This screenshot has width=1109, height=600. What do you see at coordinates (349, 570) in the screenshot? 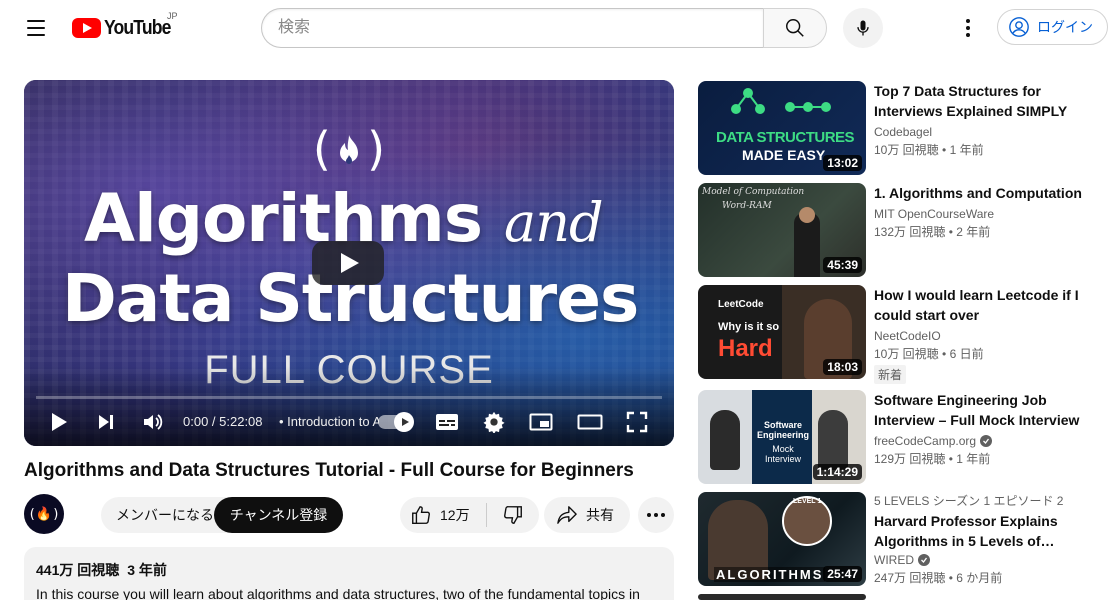
I see `description-meta: 441万 回視聴 3 年前` at bounding box center [349, 570].